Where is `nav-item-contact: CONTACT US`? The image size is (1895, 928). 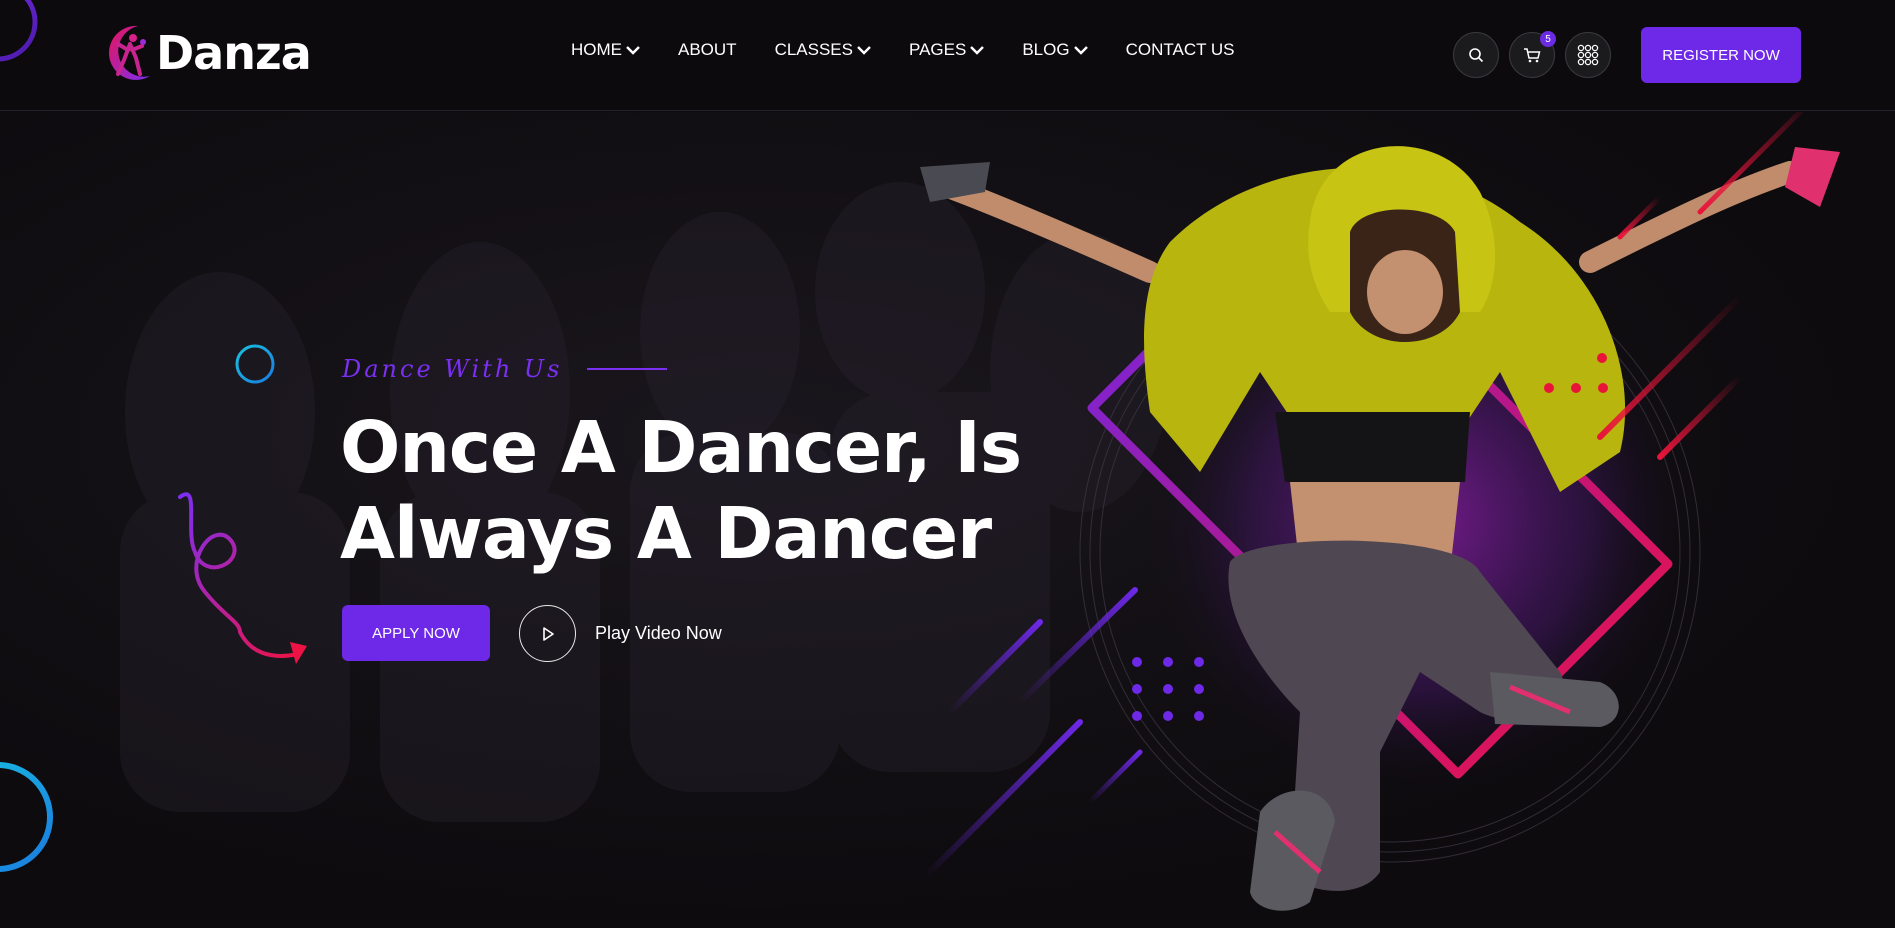 nav-item-contact: CONTACT US is located at coordinates (1180, 50).